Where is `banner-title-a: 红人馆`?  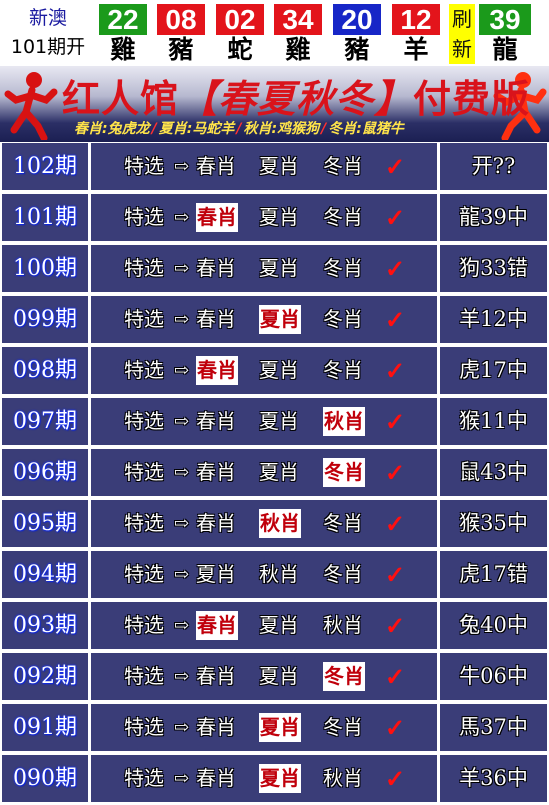
banner-title-a: 红人馆 is located at coordinates (121, 98).